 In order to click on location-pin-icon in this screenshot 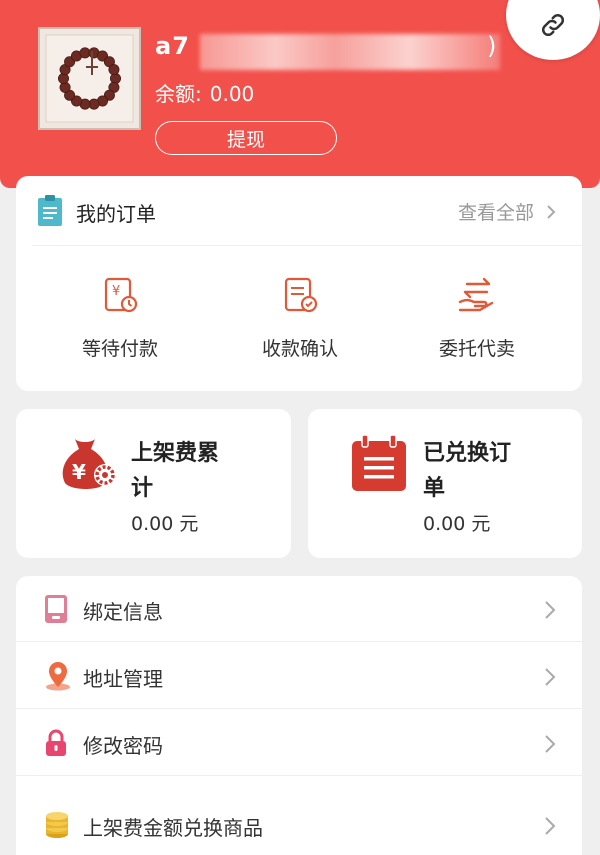, I will do `click(58, 676)`.